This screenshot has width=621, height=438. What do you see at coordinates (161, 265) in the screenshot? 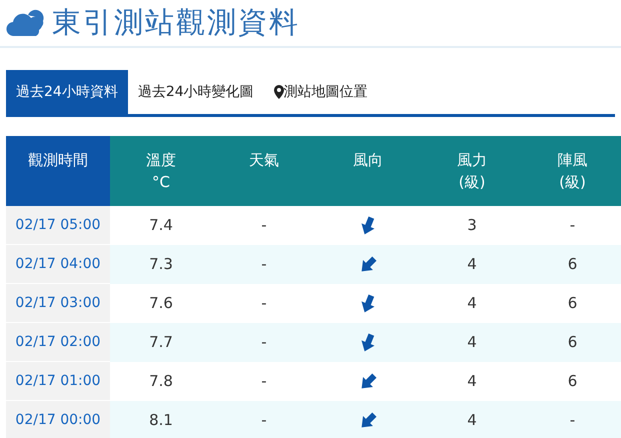
I see `table-cell-text: 7.3` at bounding box center [161, 265].